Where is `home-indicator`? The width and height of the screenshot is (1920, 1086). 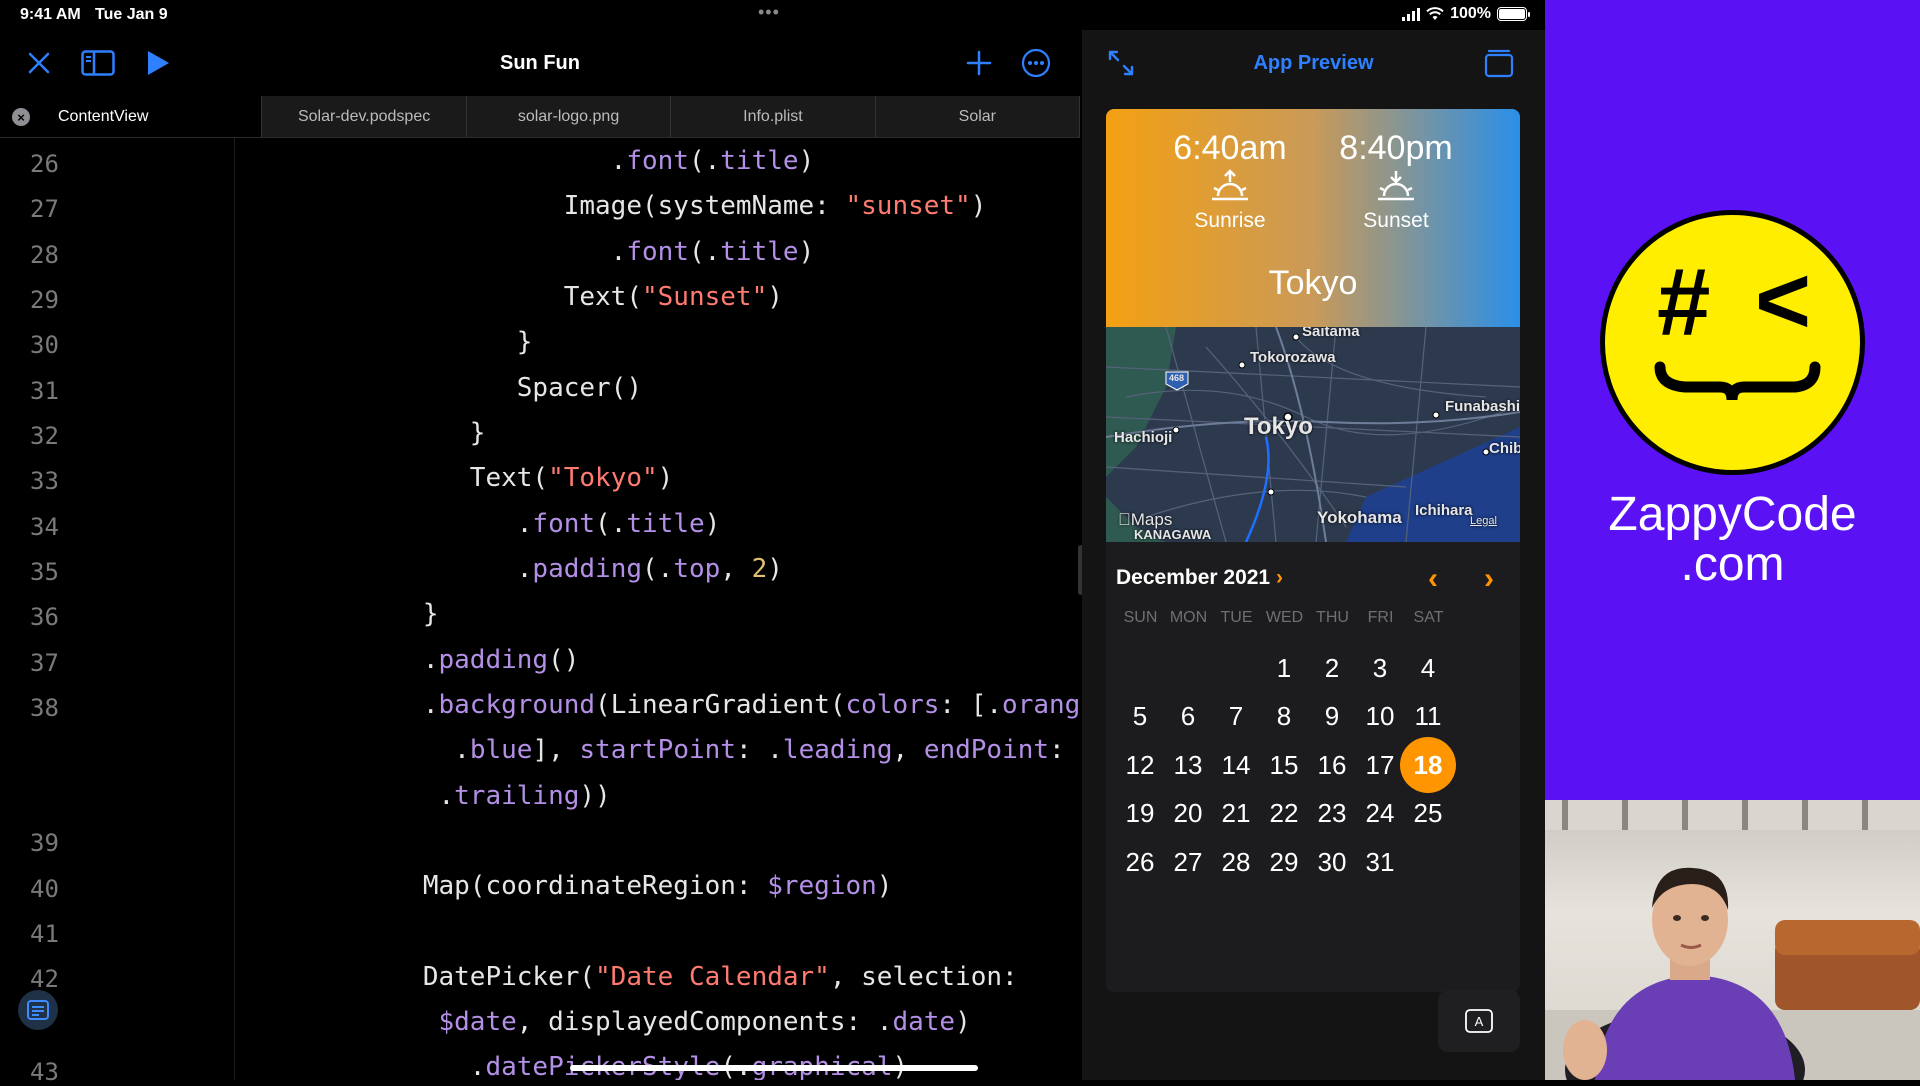 home-indicator is located at coordinates (774, 1068).